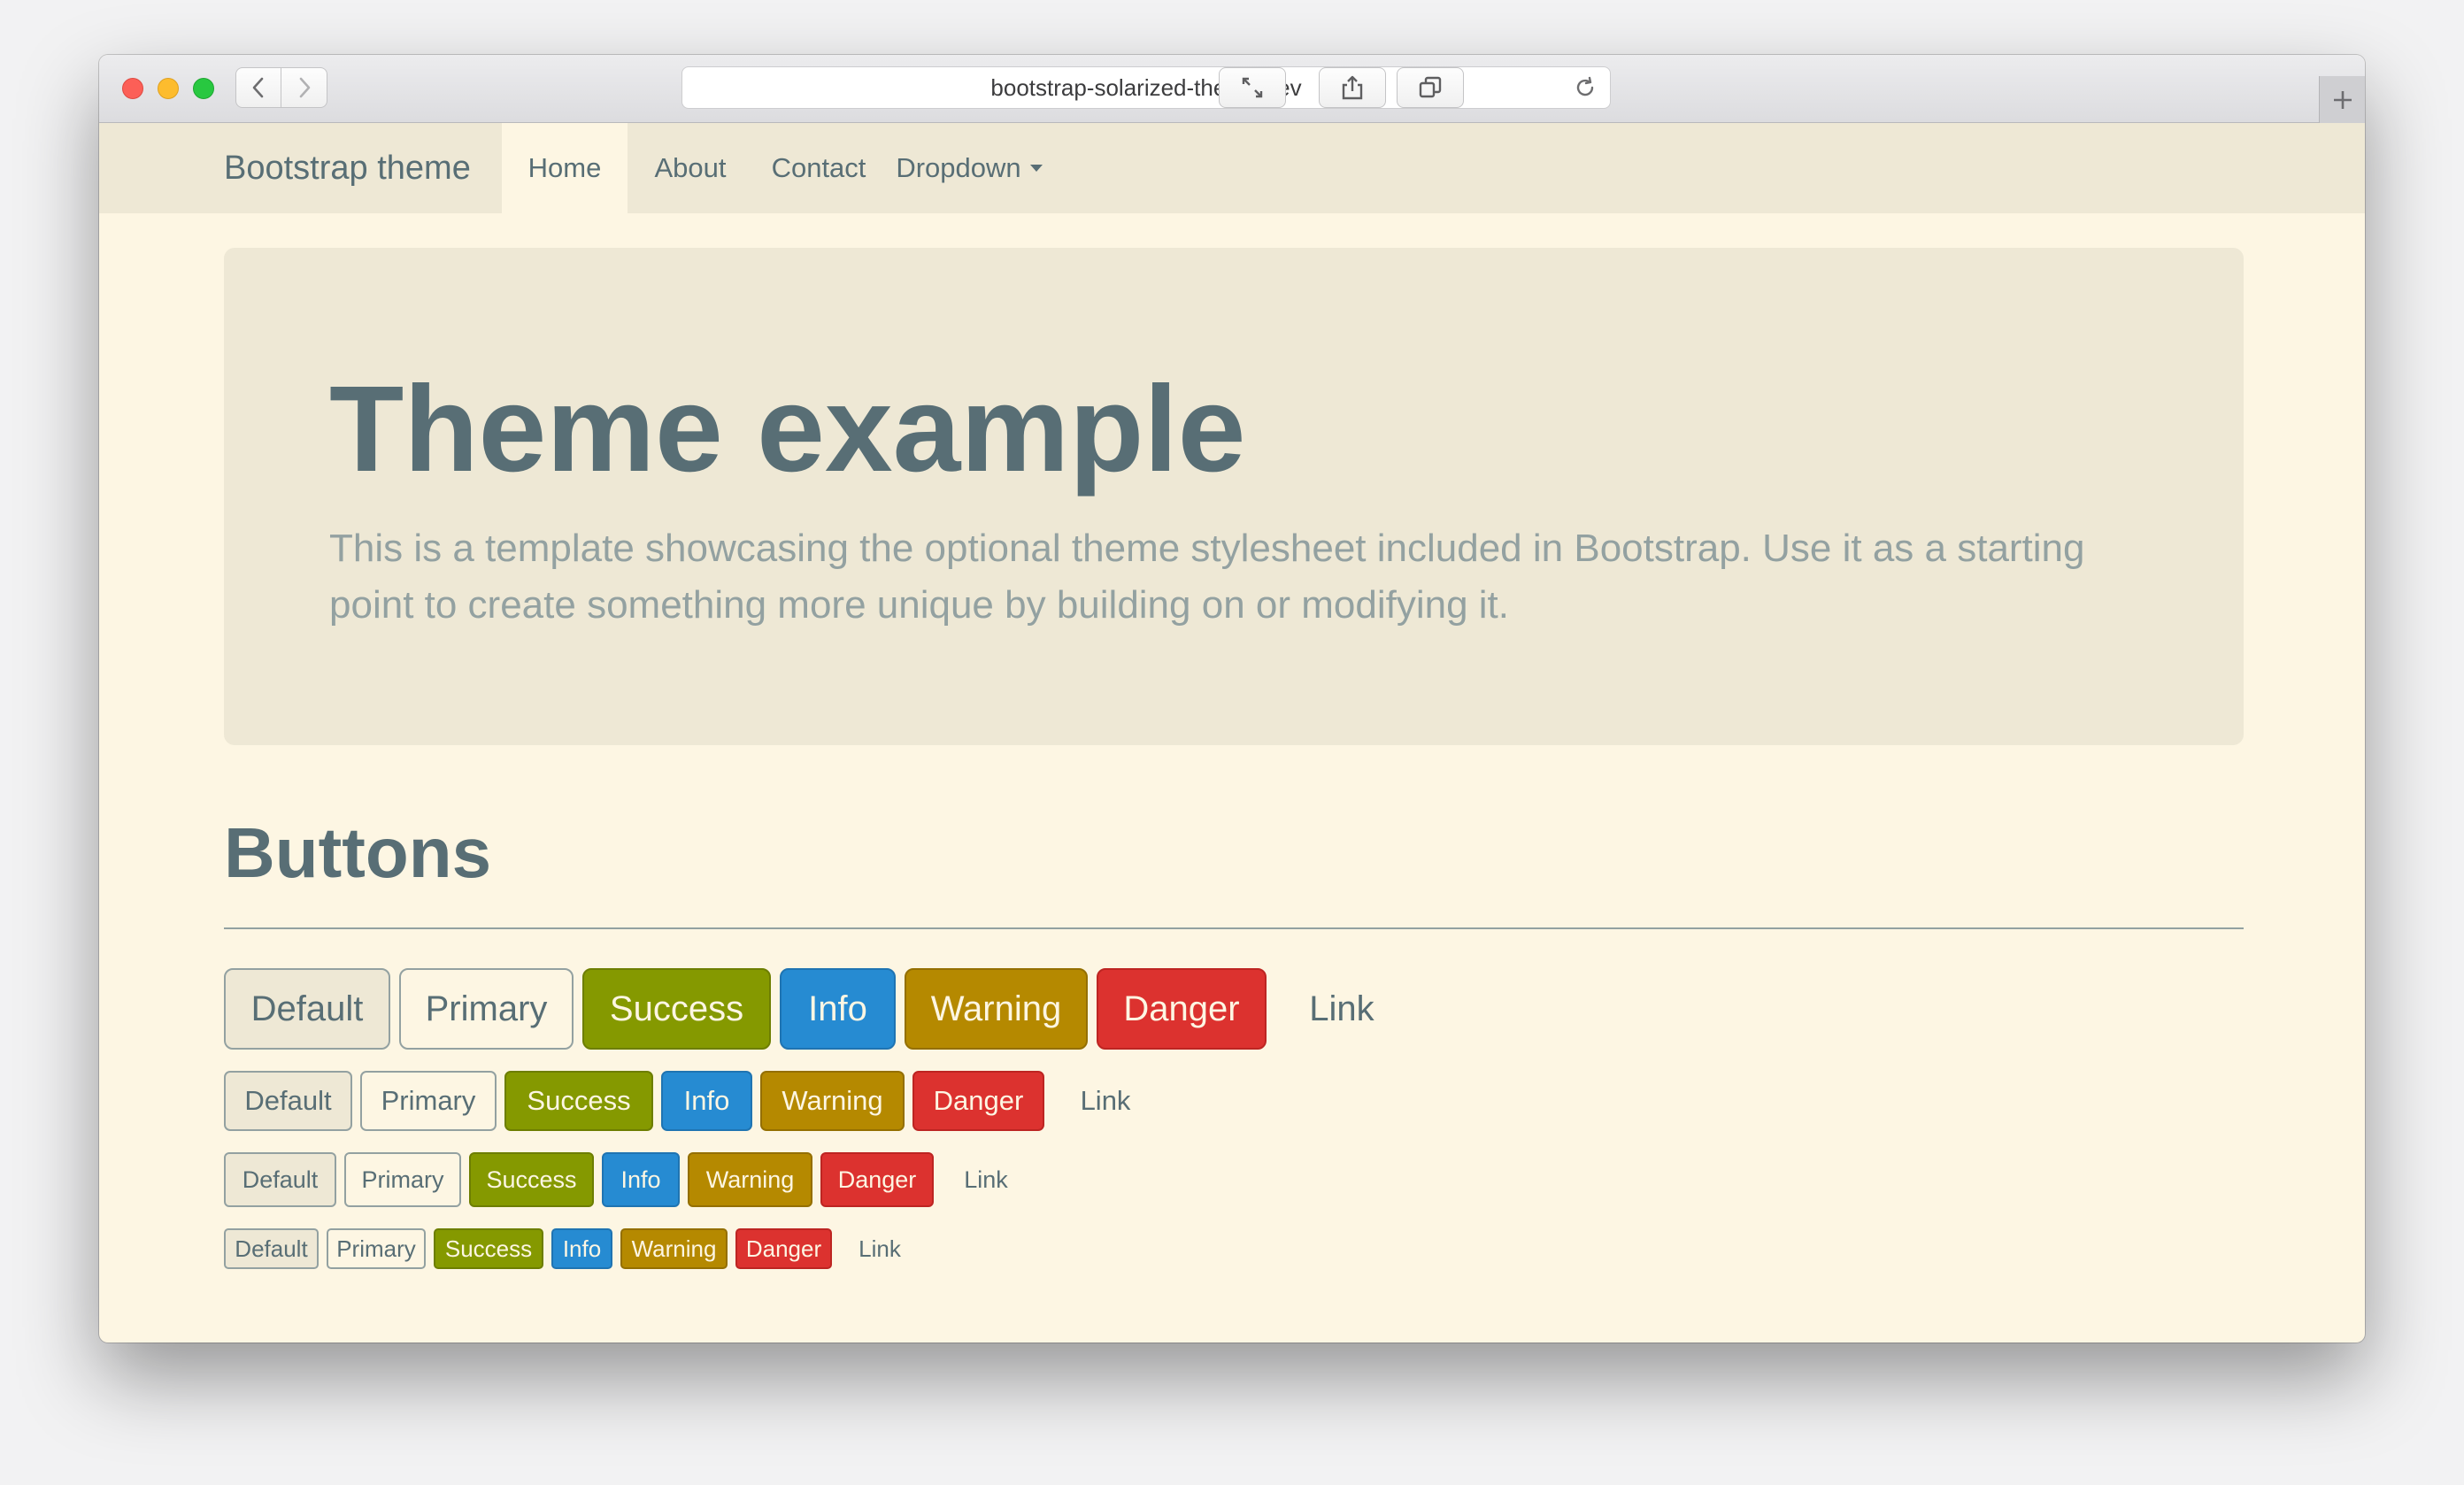  Describe the element at coordinates (376, 1248) in the screenshot. I see `primary-button-xs: Primary` at that location.